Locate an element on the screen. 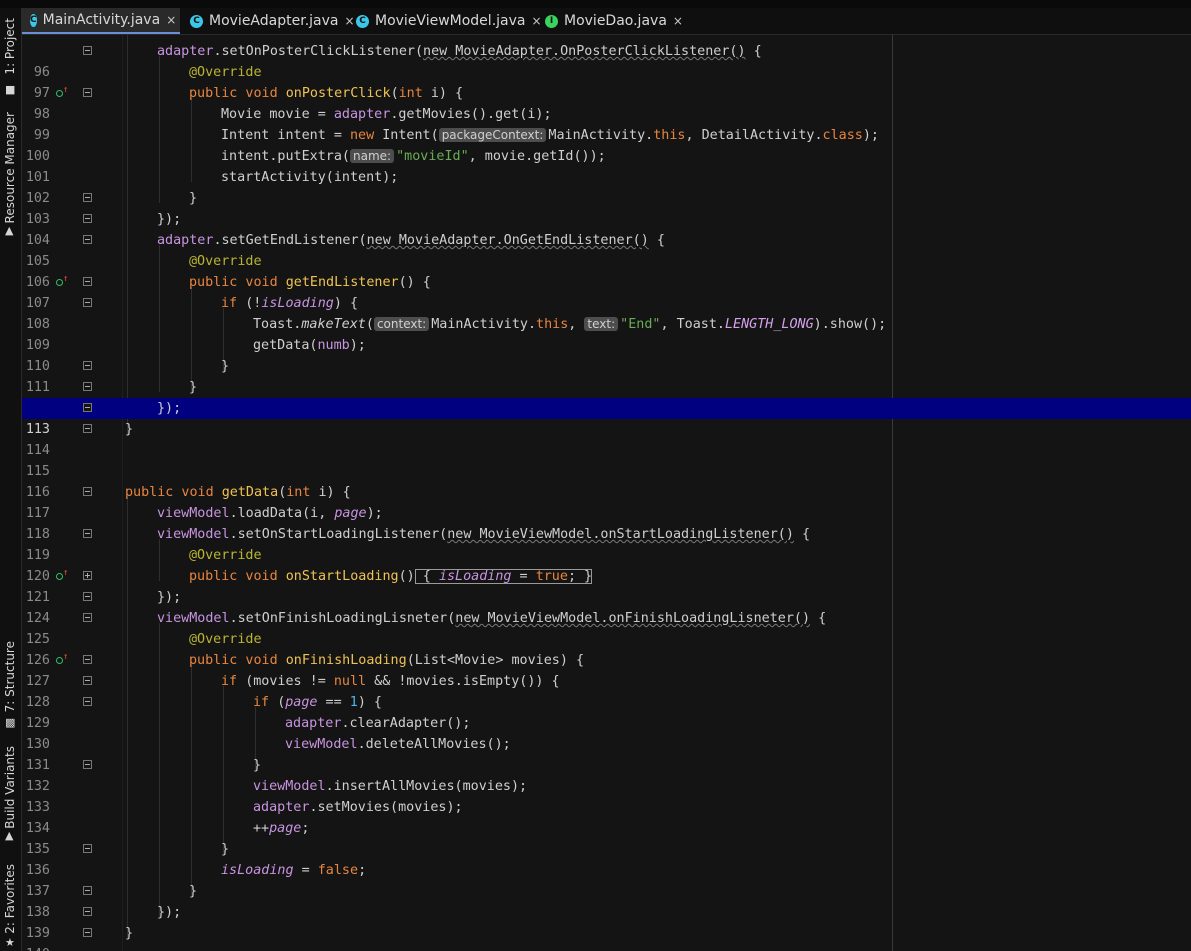 This screenshot has height=951, width=1191. code-token: this is located at coordinates (552, 324).